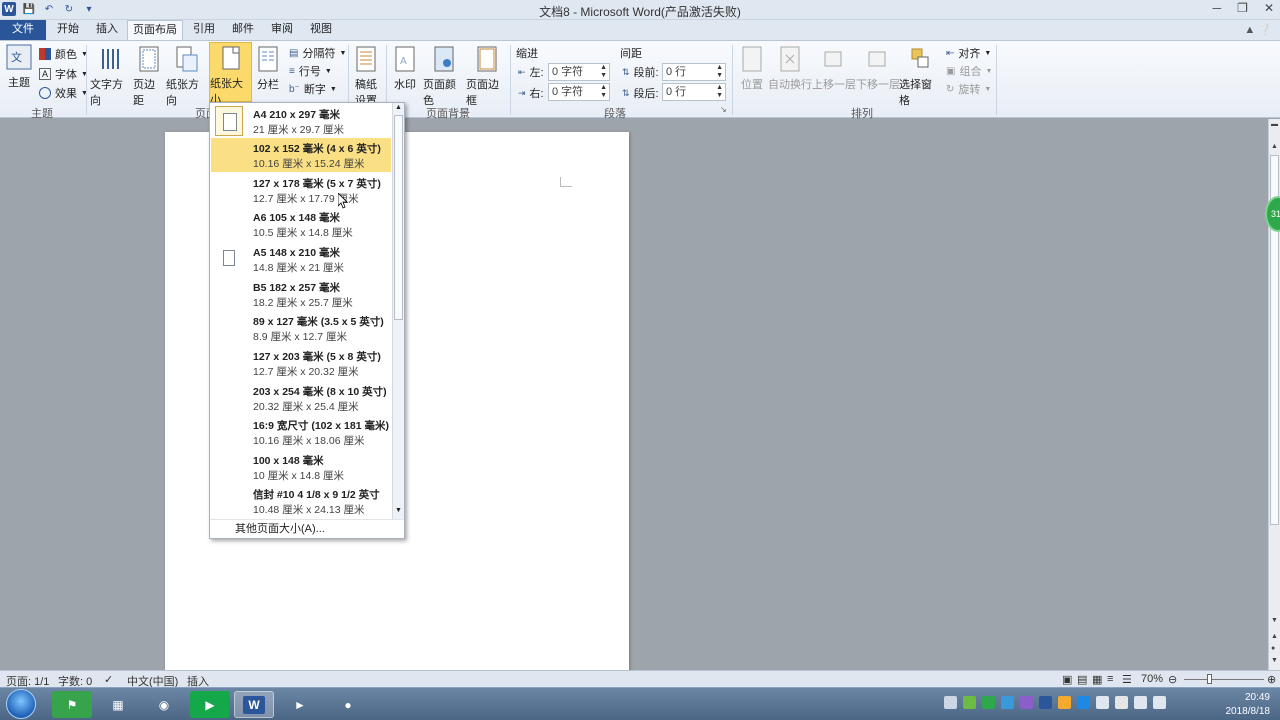 This screenshot has height=720, width=1280. I want to click on minimize-icon: ─, so click(1217, 8).